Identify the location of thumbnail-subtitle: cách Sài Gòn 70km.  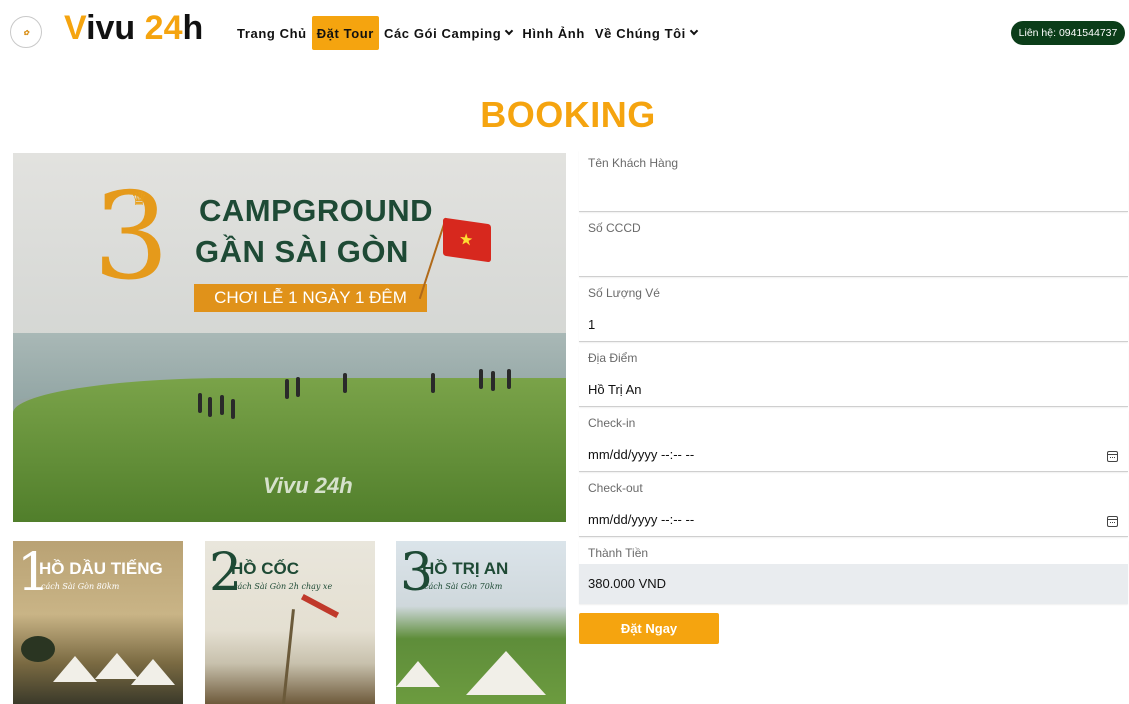
(463, 586).